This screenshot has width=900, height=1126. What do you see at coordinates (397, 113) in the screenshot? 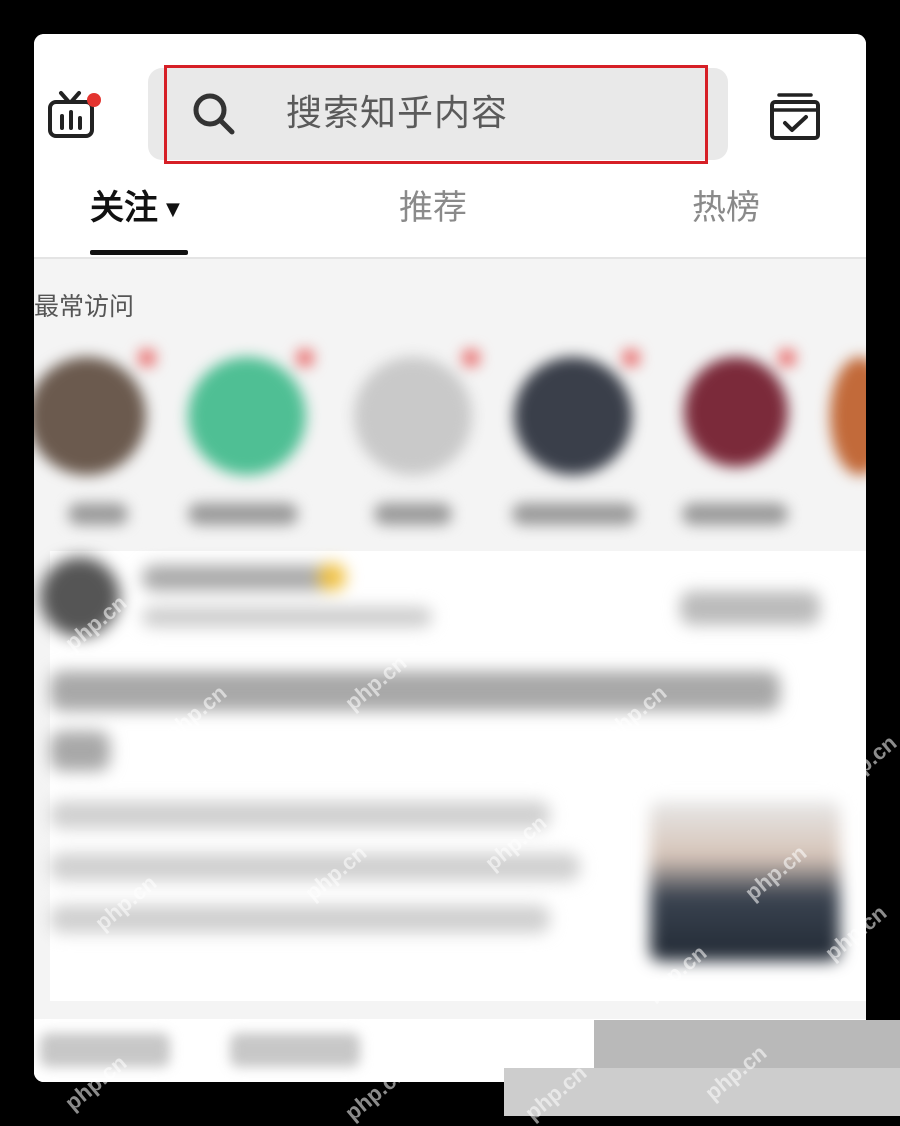
I see `search-placeholder: 搜索知乎内容` at bounding box center [397, 113].